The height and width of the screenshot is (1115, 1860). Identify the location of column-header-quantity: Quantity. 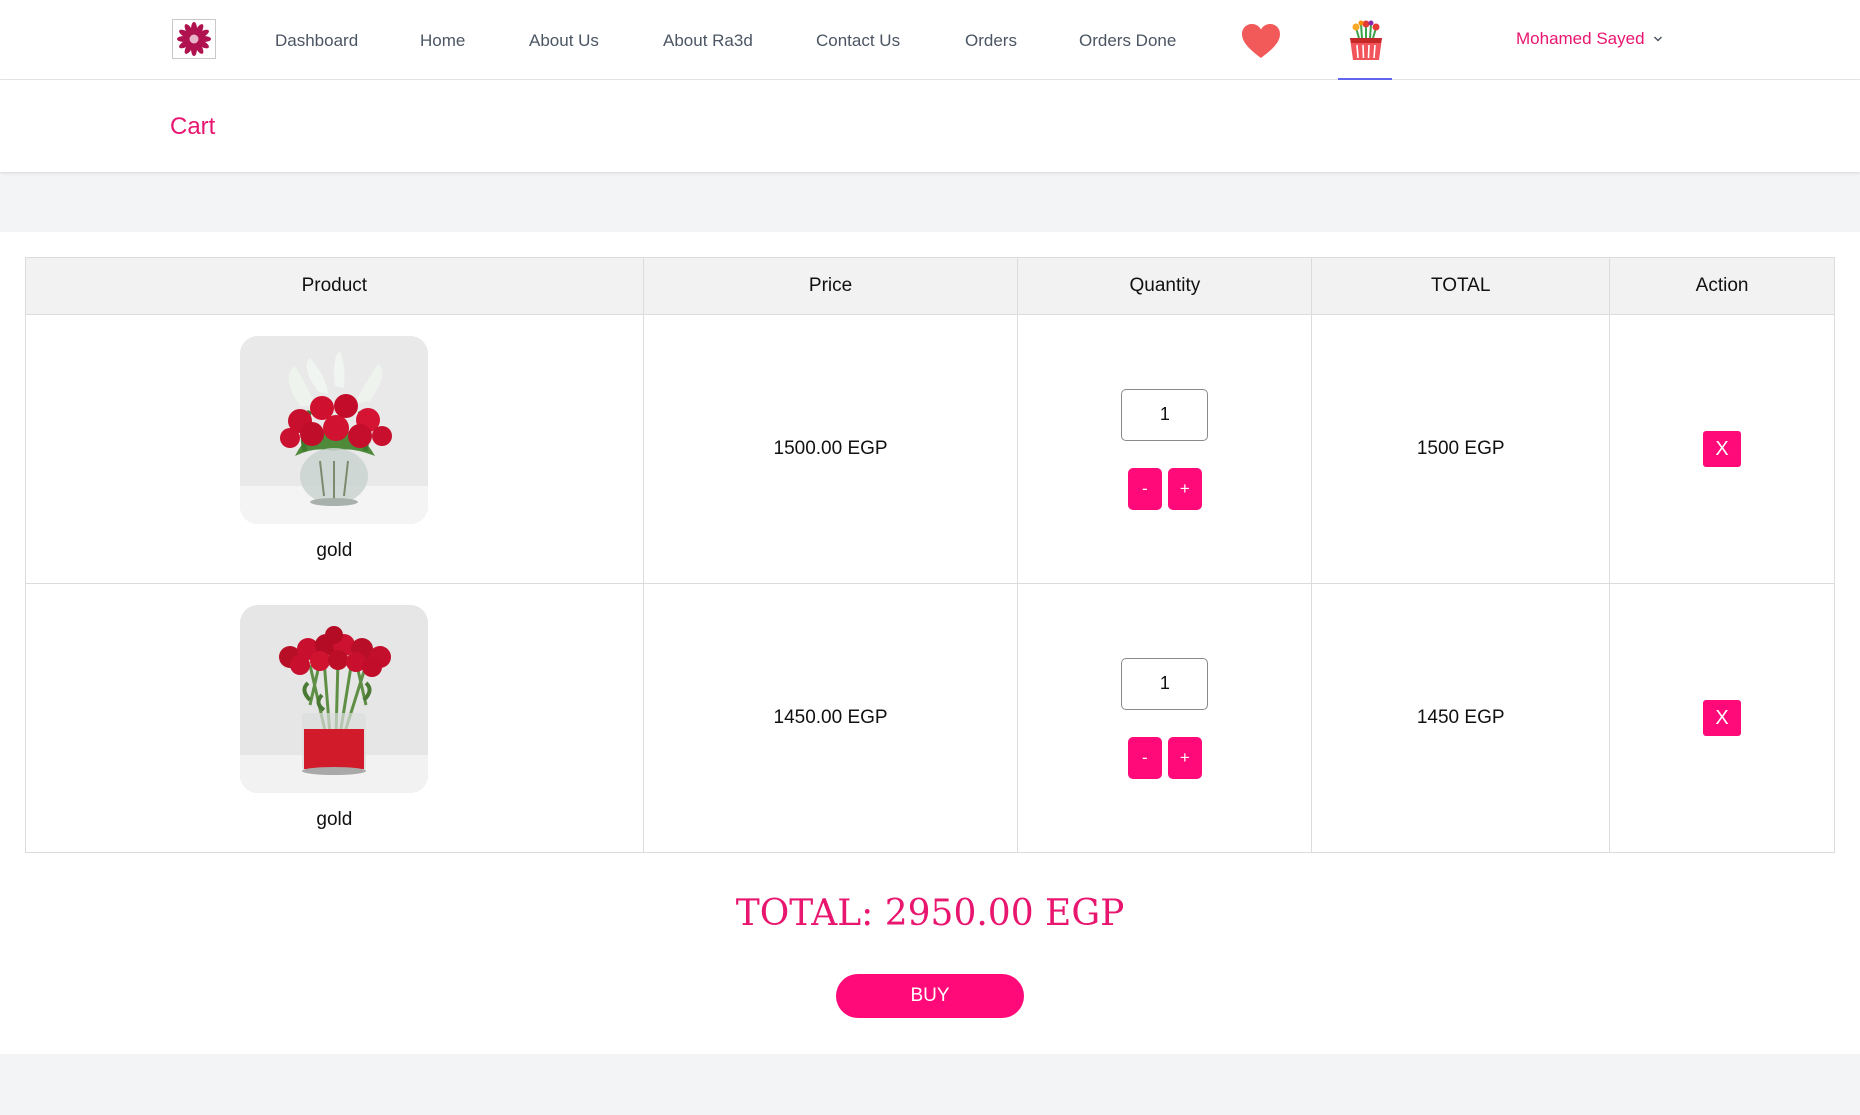
(1165, 286).